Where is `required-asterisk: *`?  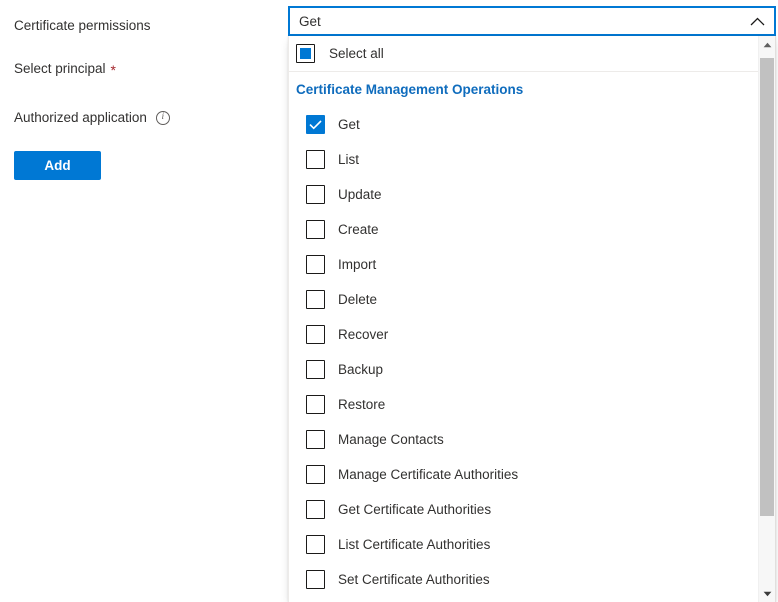
required-asterisk: * is located at coordinates (113, 70).